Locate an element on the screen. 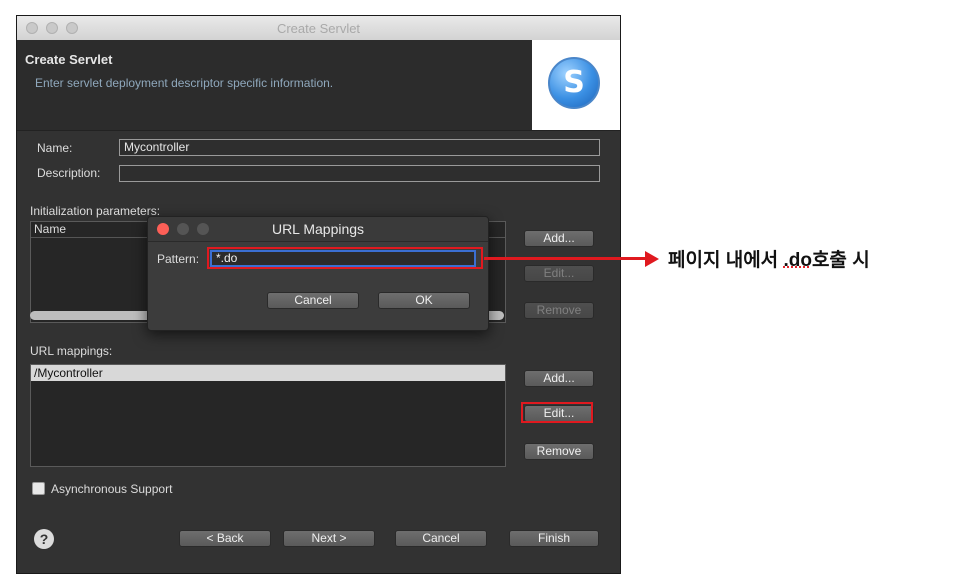  dialog-title: URL Mappings is located at coordinates (318, 229).